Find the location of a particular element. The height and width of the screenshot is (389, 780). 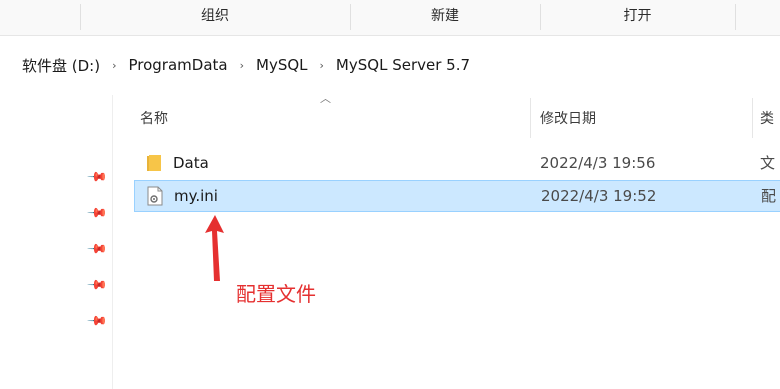

breadcrumb-mysql: MySQL is located at coordinates (282, 65).